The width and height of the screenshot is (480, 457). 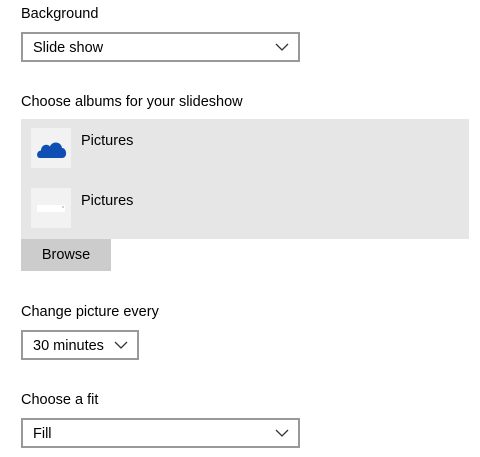 What do you see at coordinates (245, 209) in the screenshot?
I see `album-item-local-pictures: Pictures` at bounding box center [245, 209].